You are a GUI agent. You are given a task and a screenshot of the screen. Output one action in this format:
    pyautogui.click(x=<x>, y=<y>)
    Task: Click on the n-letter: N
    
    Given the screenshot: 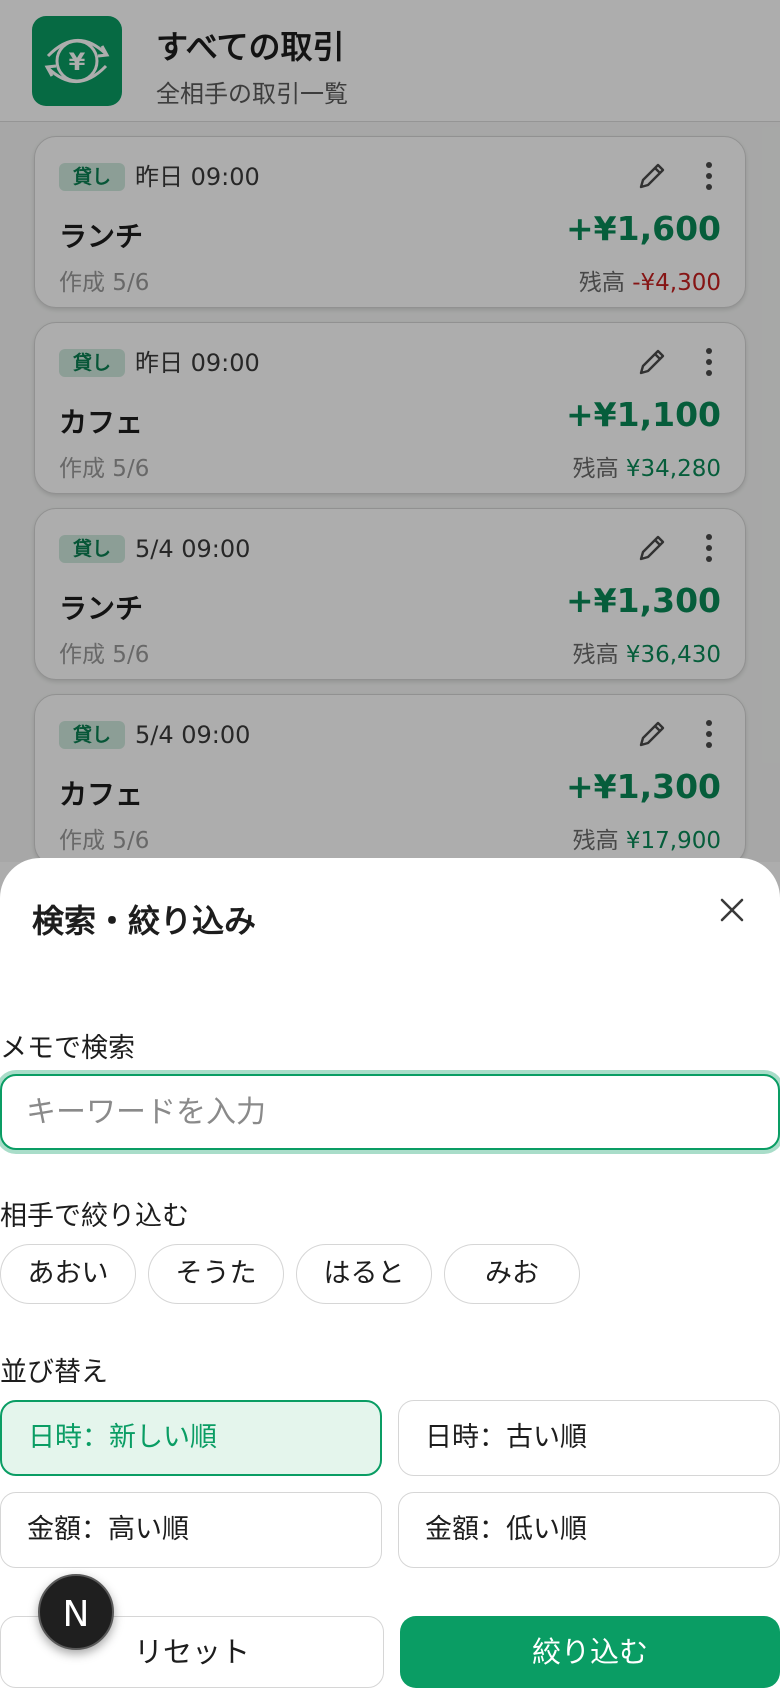 What is the action you would take?
    pyautogui.click(x=76, y=1614)
    